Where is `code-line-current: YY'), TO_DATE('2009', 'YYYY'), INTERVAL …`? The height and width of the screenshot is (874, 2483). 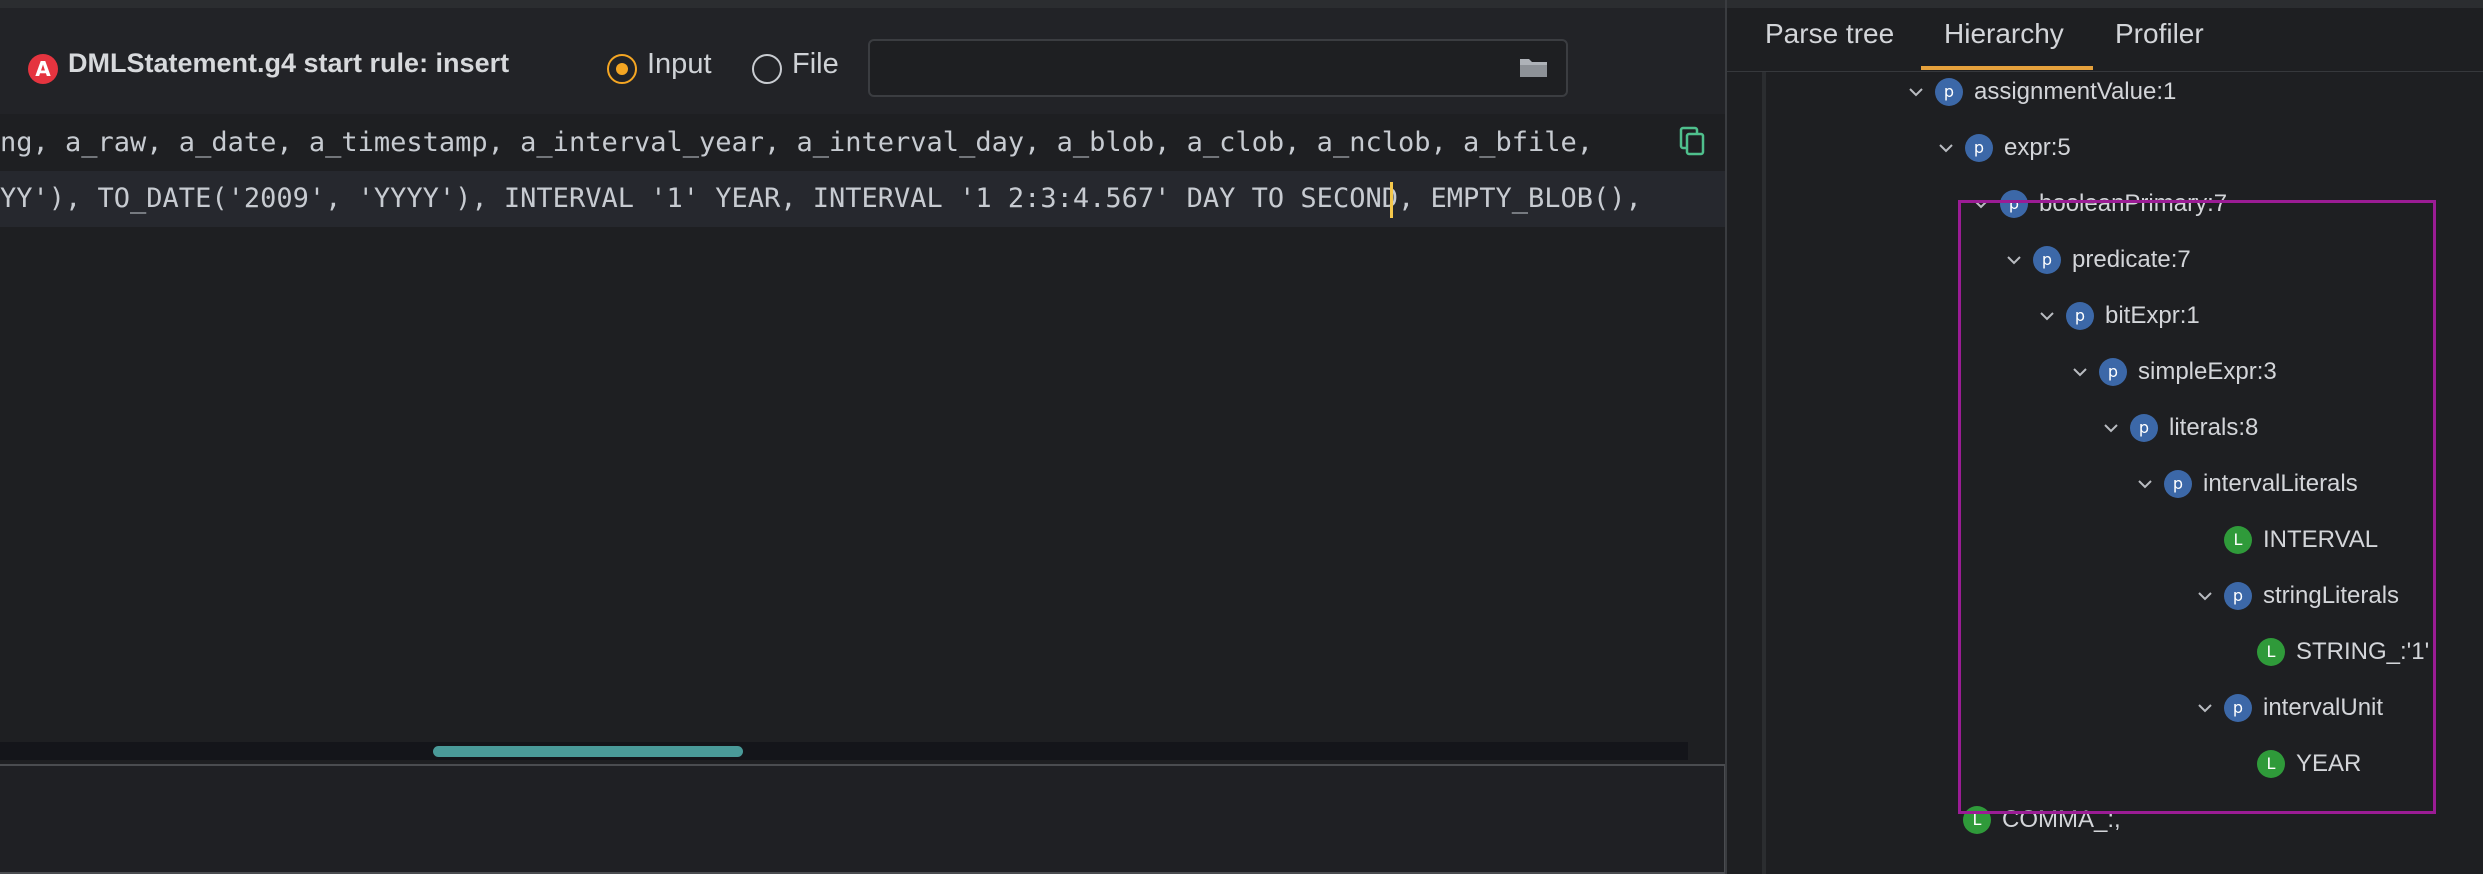
code-line-current: YY'), TO_DATE('2009', 'YYYY'), INTERVAL … is located at coordinates (862, 199).